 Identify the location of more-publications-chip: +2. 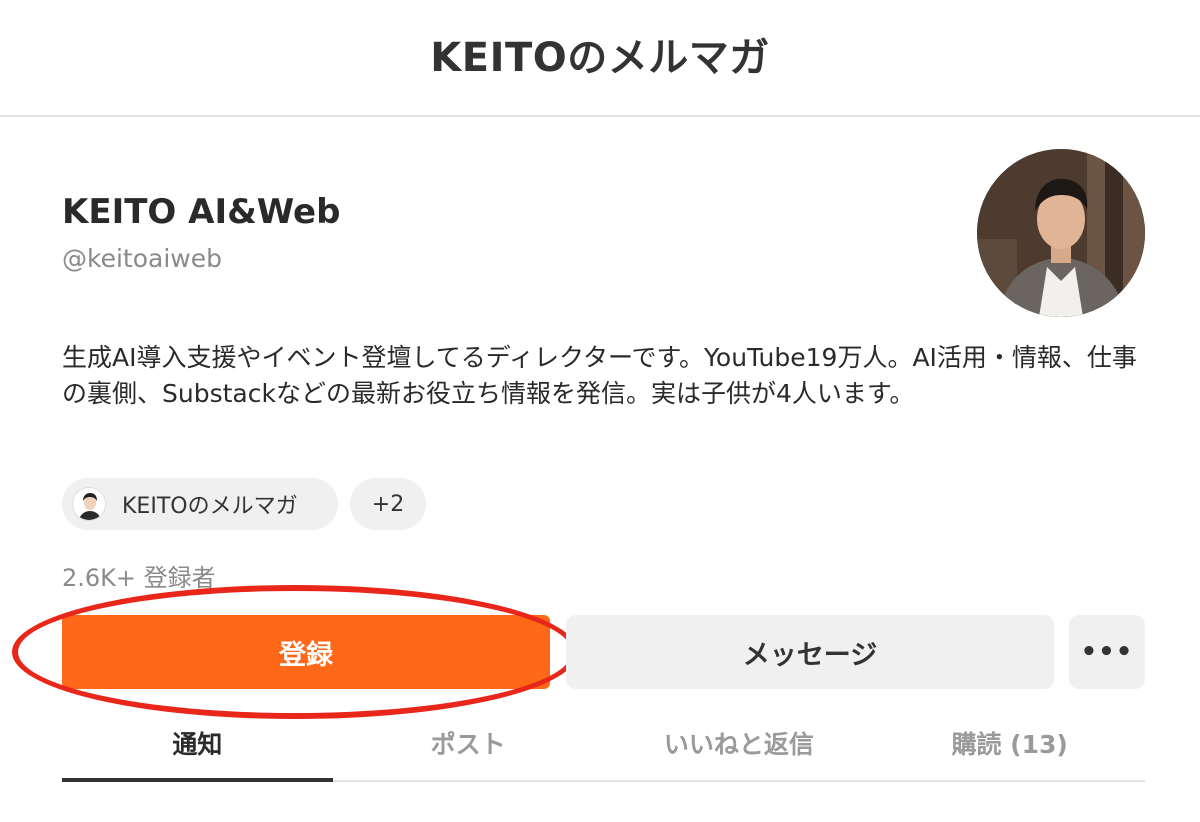
(388, 504).